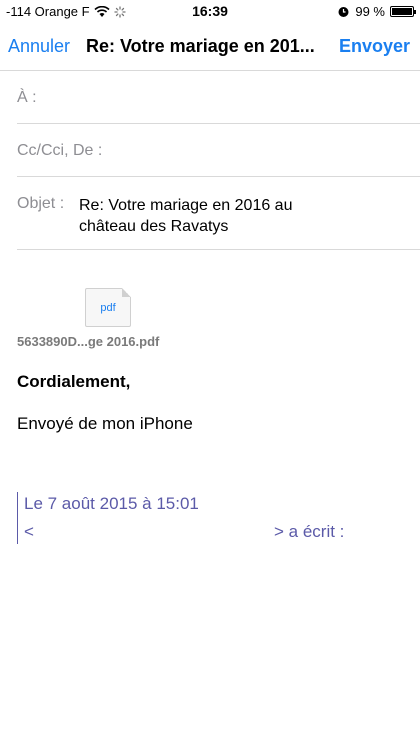  I want to click on status-right: 99 %, so click(376, 11).